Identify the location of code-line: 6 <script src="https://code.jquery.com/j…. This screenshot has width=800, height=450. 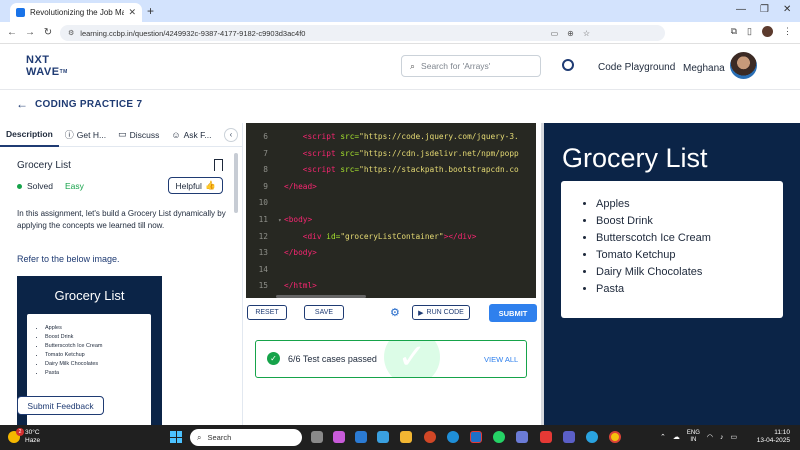
(391, 137).